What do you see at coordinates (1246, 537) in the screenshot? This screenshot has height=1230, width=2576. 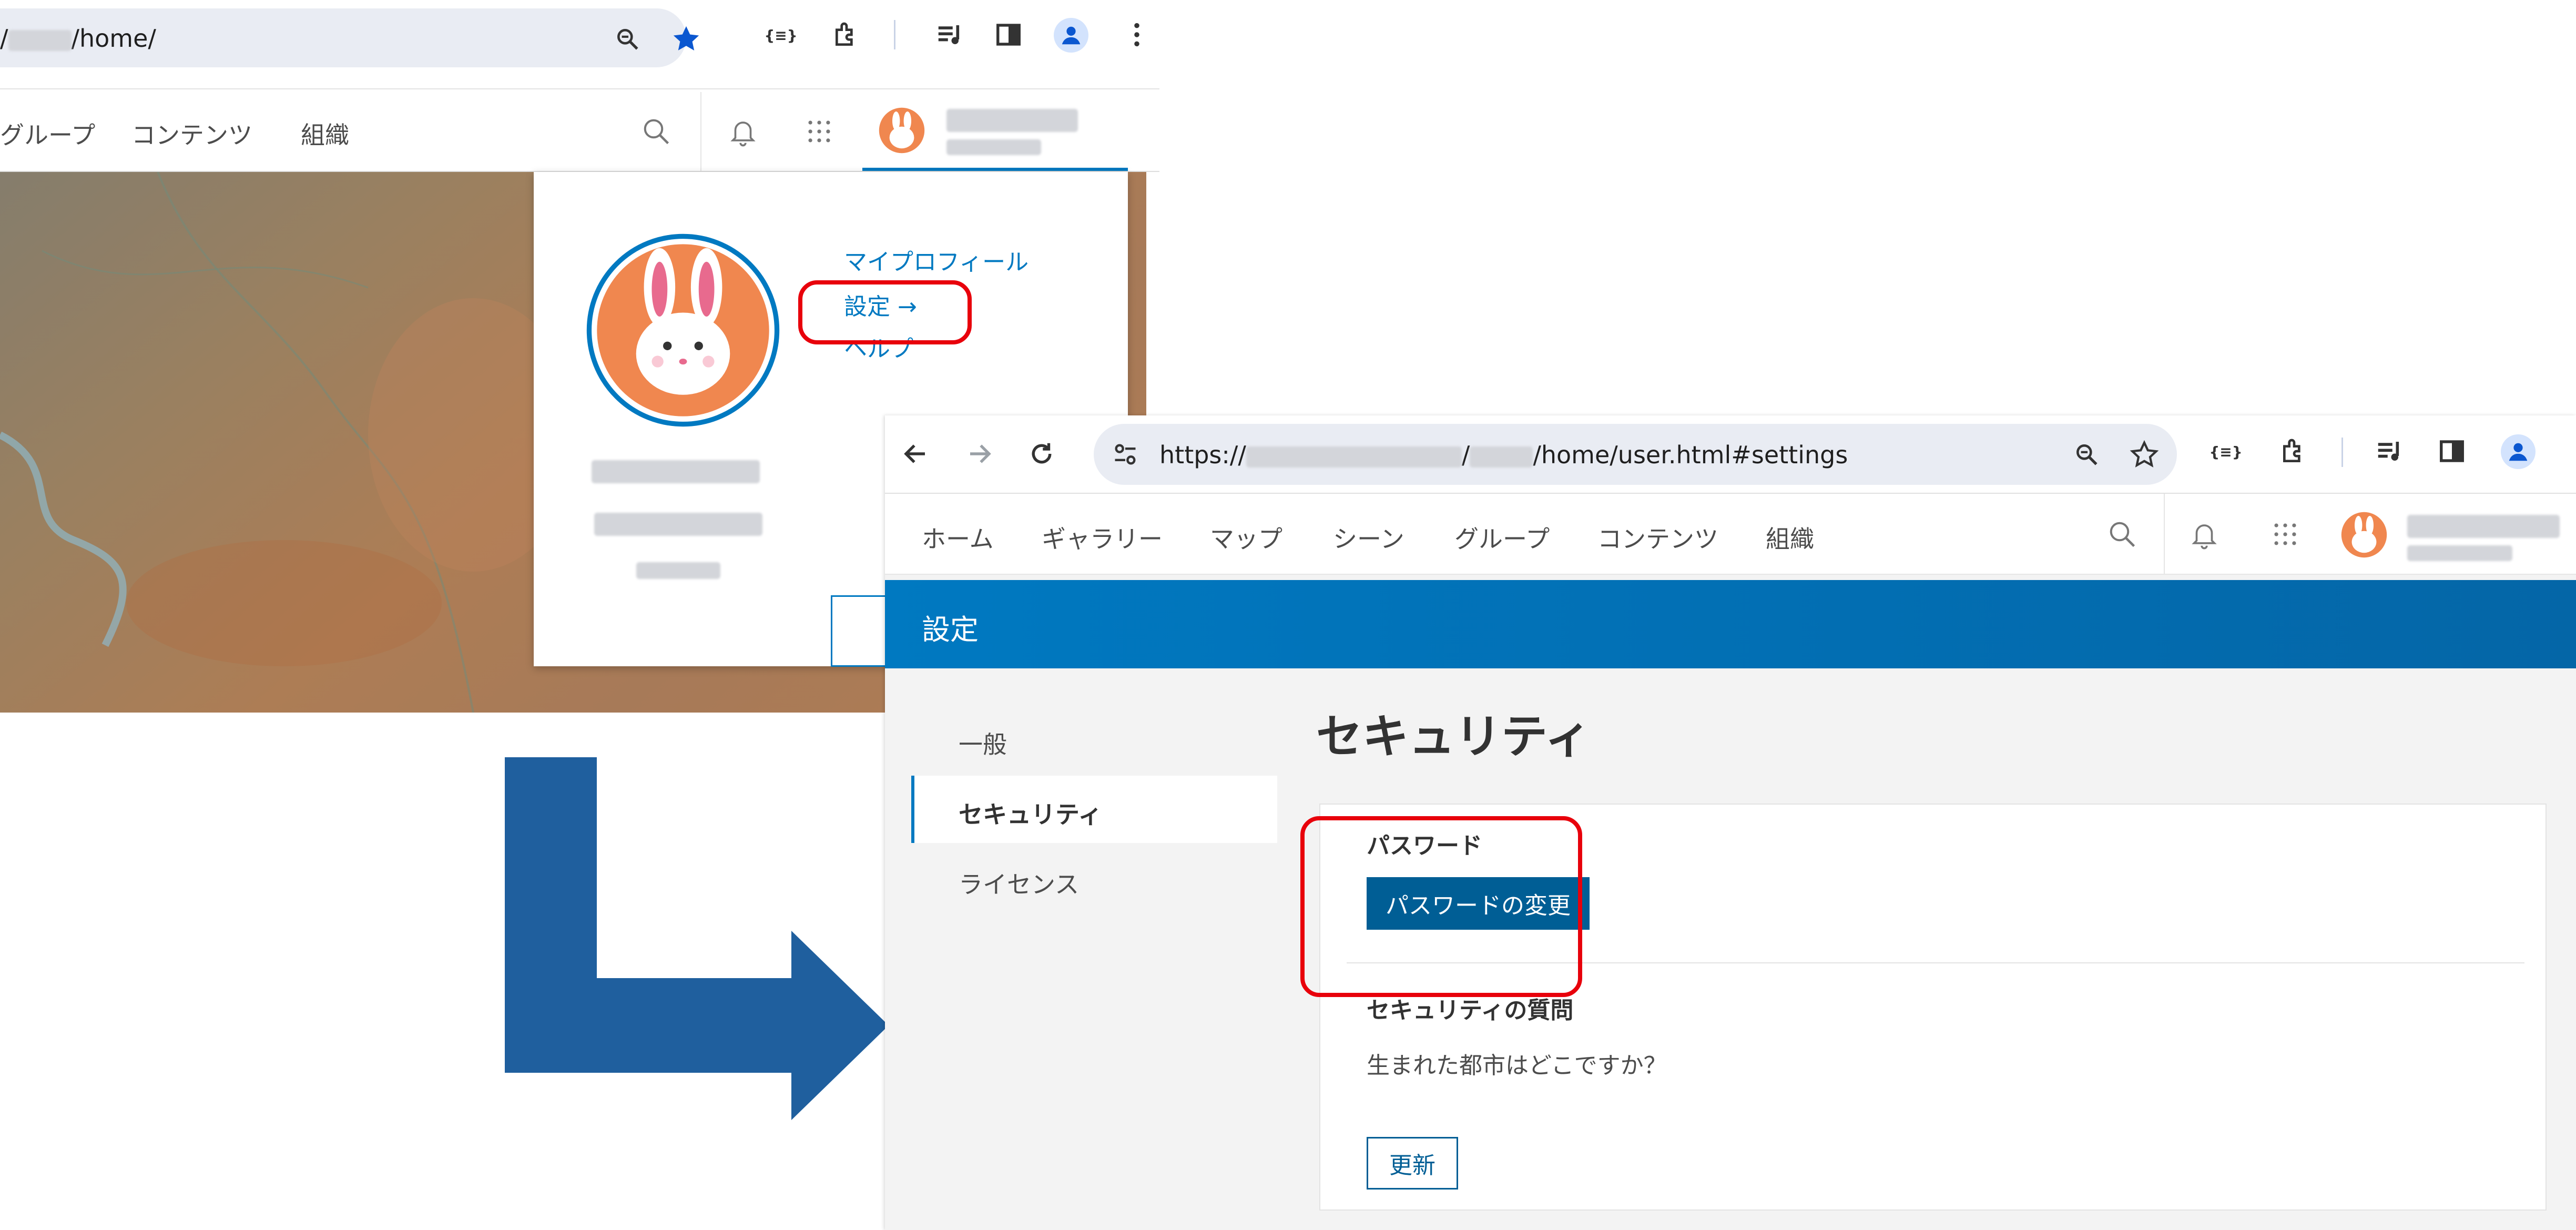 I see `nav-item-map: マップ` at bounding box center [1246, 537].